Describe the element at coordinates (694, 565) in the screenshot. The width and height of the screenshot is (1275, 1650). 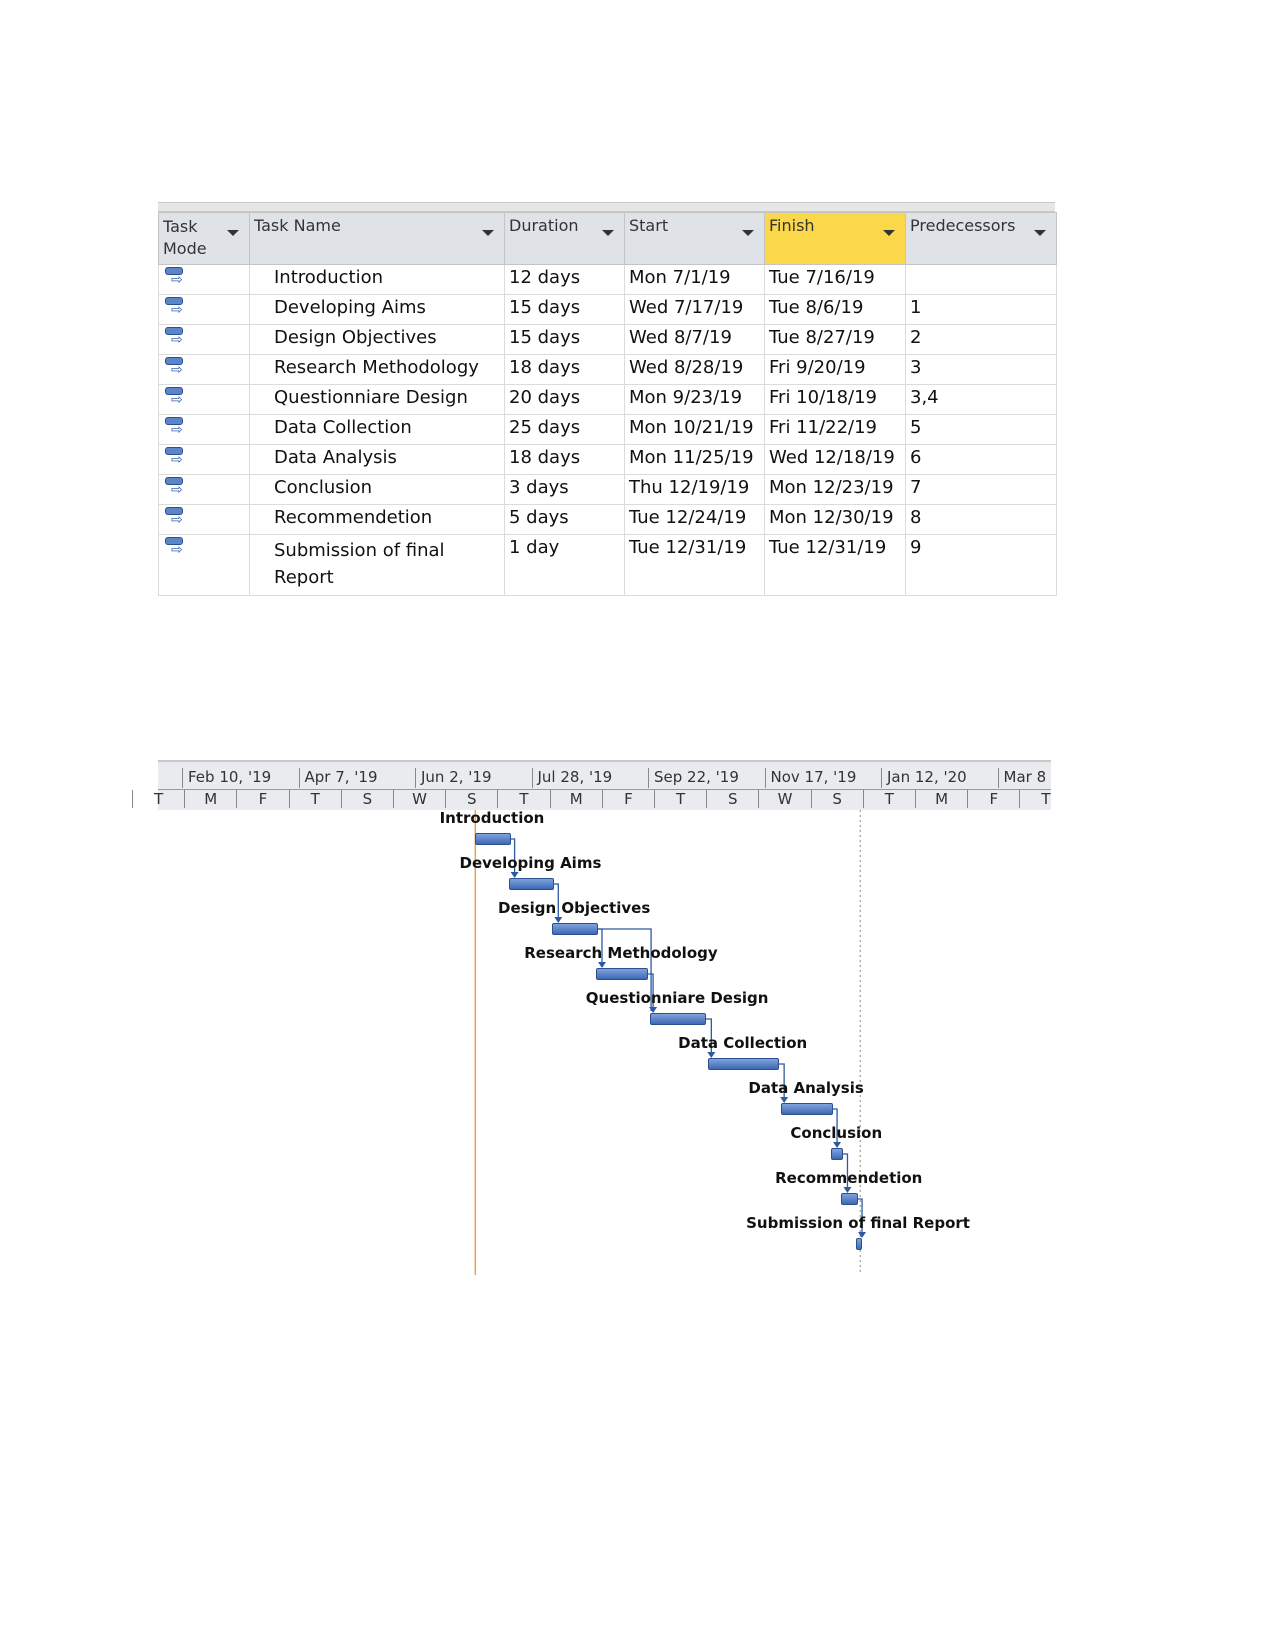
I see `start-cell: Tue 12/31/19` at that location.